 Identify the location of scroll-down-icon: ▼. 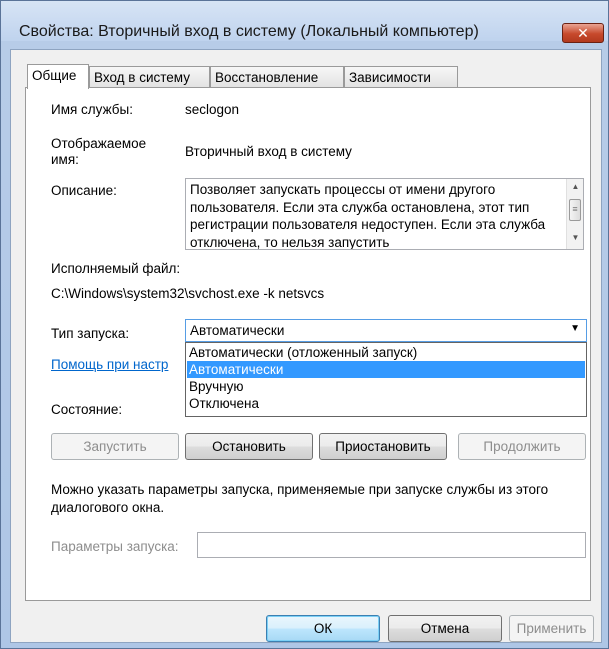
(575, 237).